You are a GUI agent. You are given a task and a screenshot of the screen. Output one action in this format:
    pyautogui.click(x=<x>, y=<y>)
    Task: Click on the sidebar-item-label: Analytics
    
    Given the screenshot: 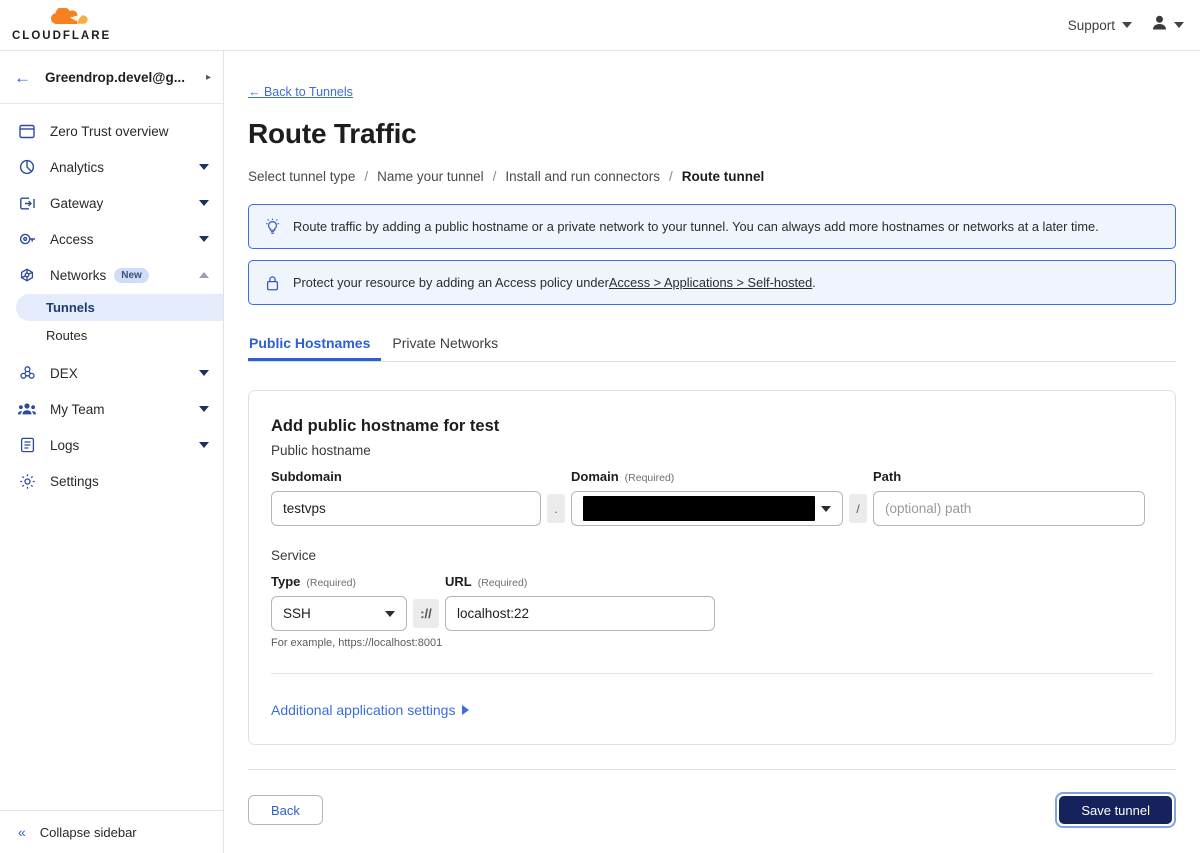 What is the action you would take?
    pyautogui.click(x=77, y=167)
    